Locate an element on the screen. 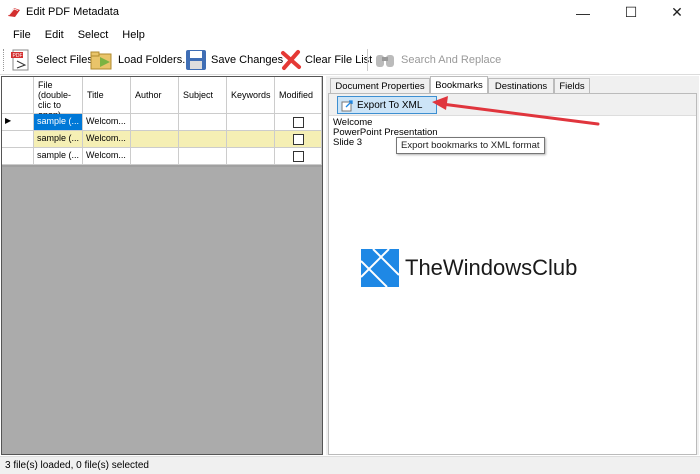 This screenshot has height=474, width=700. toolbar-separator is located at coordinates (367, 60).